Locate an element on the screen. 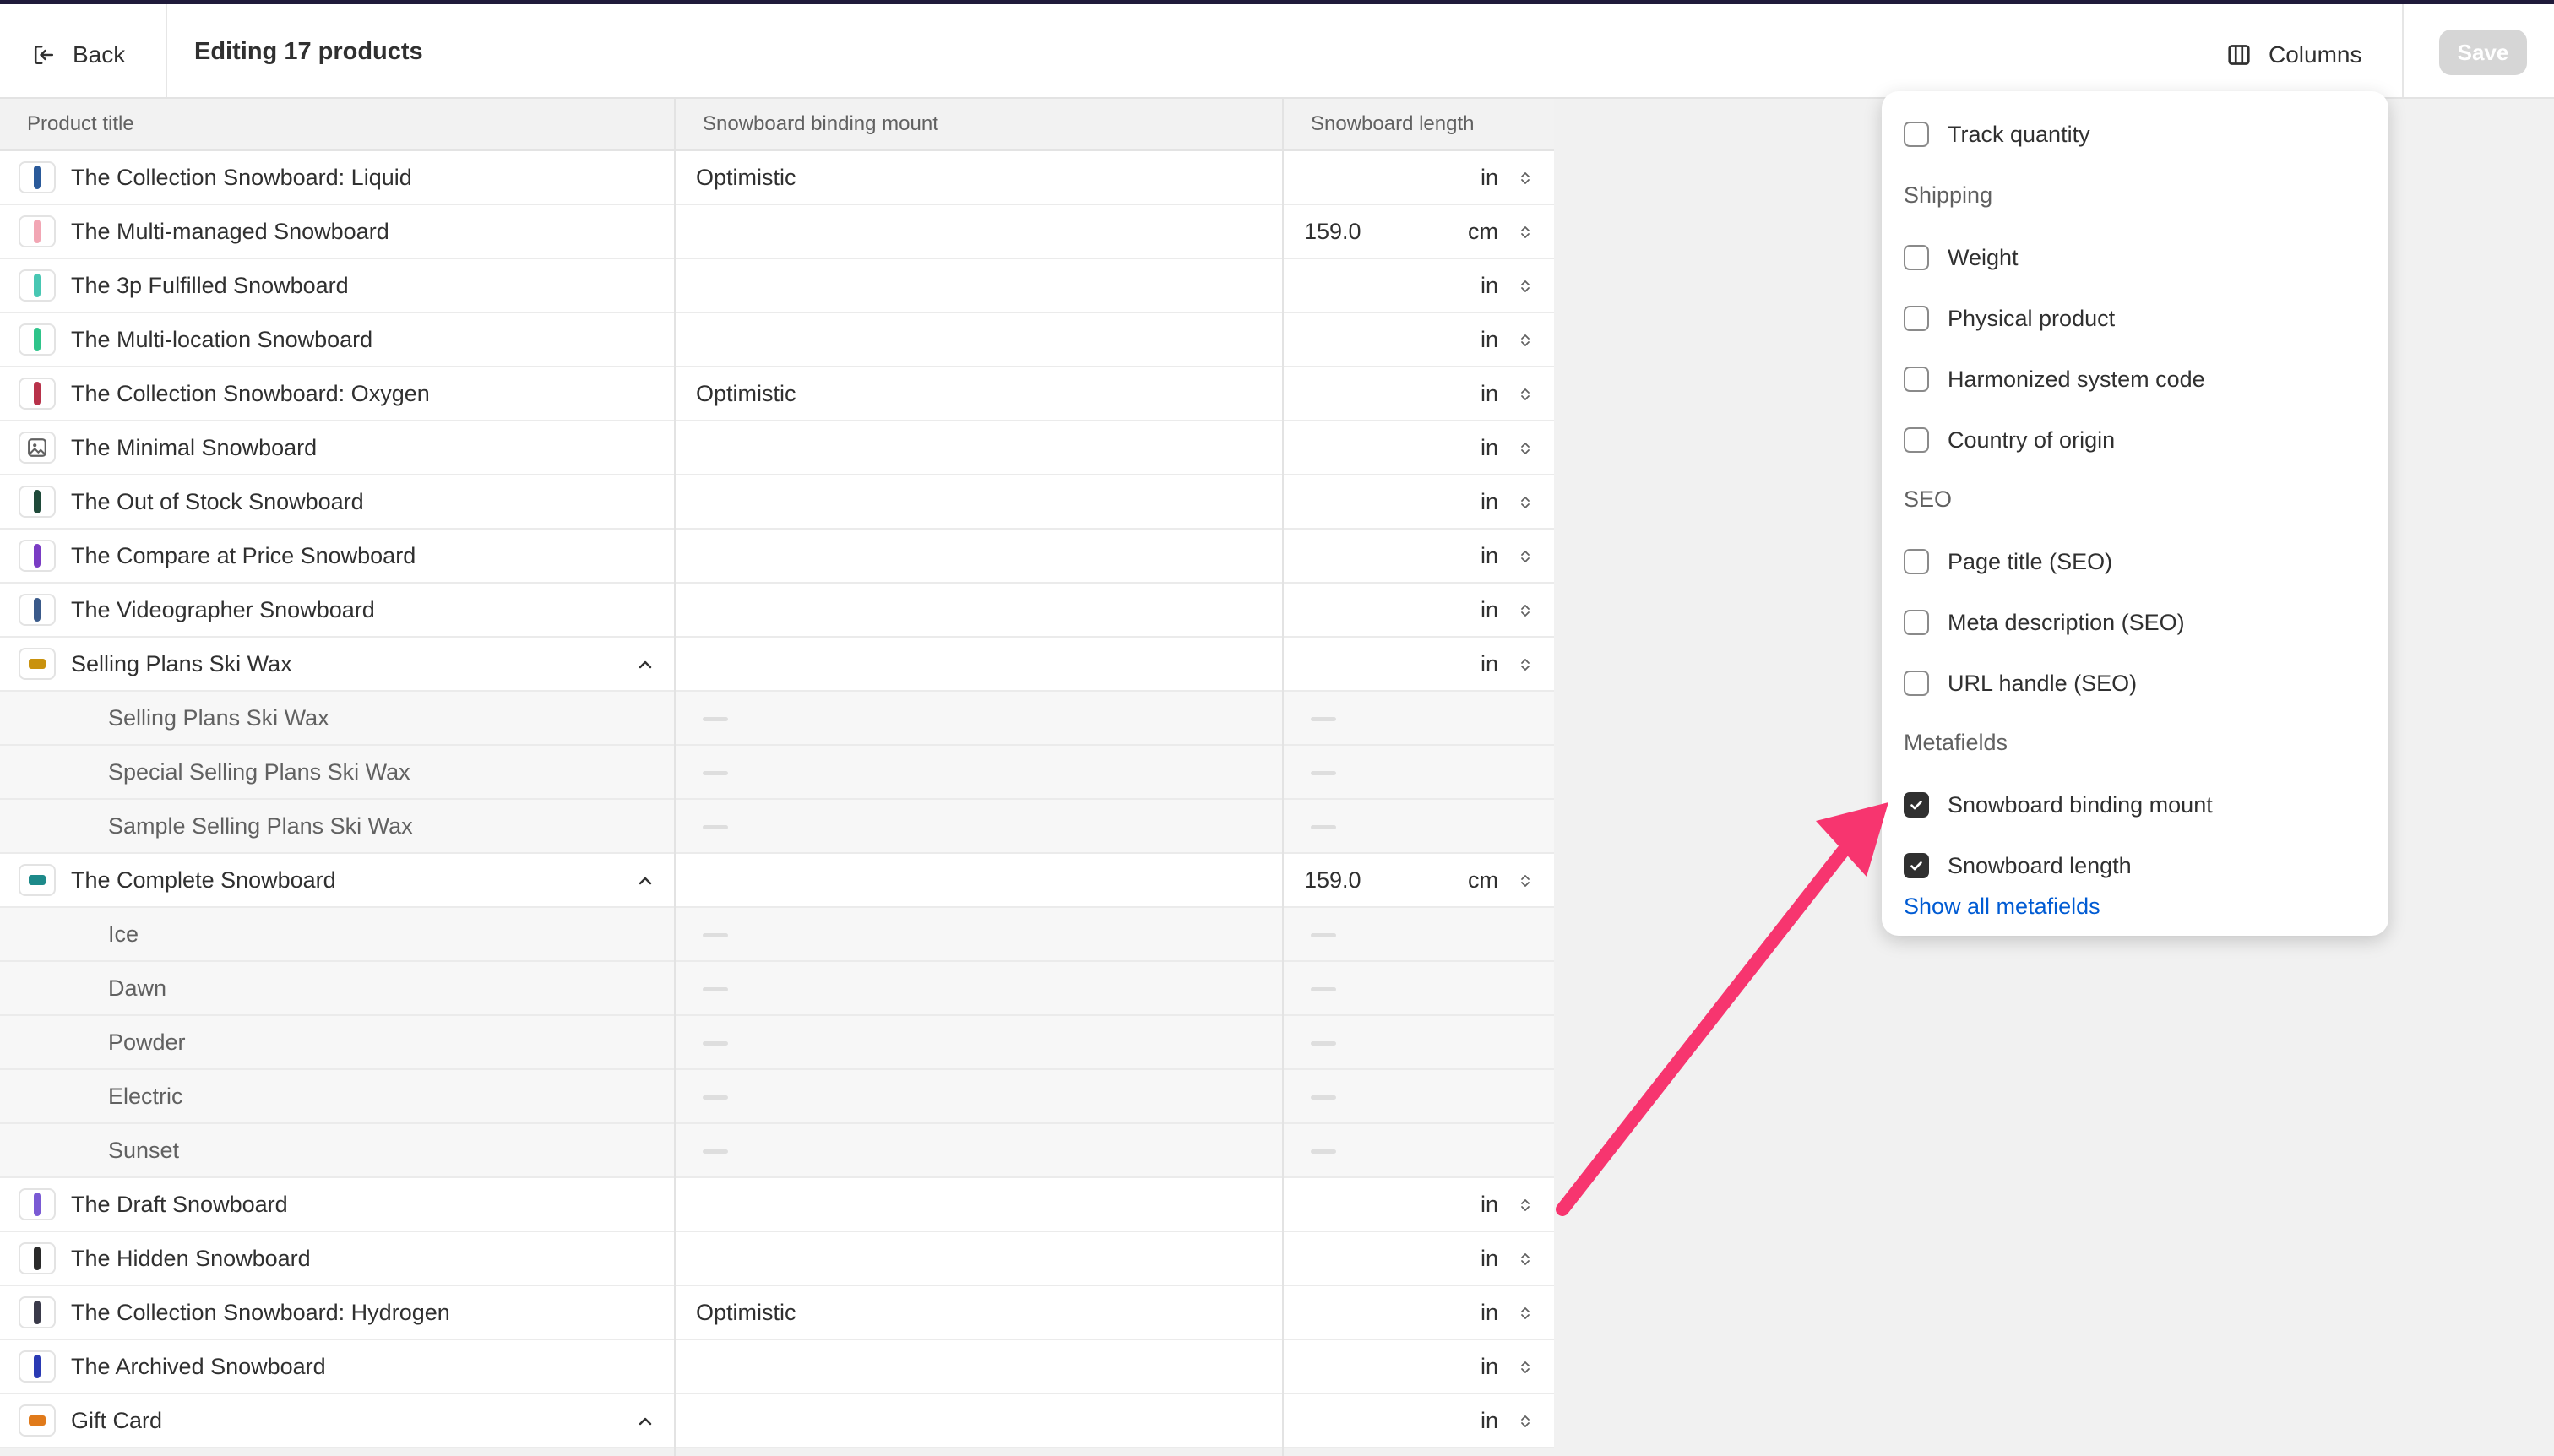 The height and width of the screenshot is (1456, 2554). image-icon is located at coordinates (37, 447).